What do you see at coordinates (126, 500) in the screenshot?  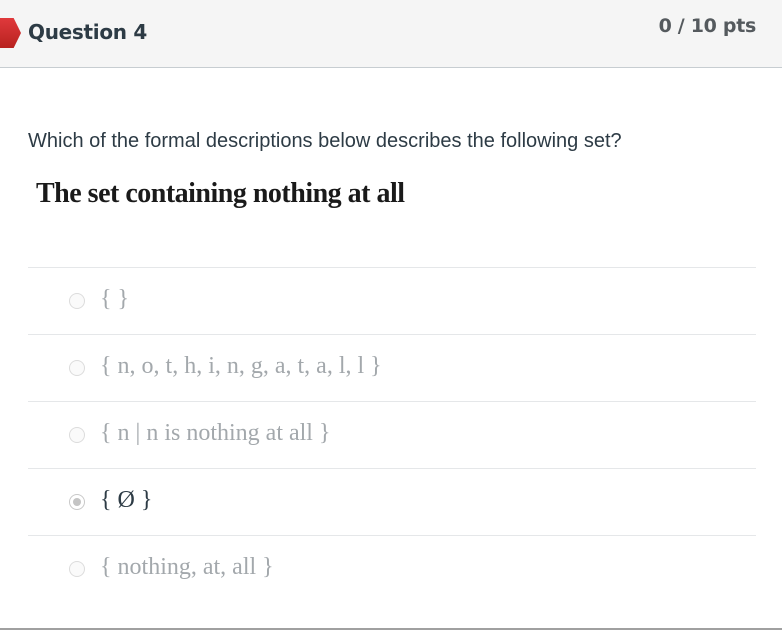 I see `answer-label: { Ø }` at bounding box center [126, 500].